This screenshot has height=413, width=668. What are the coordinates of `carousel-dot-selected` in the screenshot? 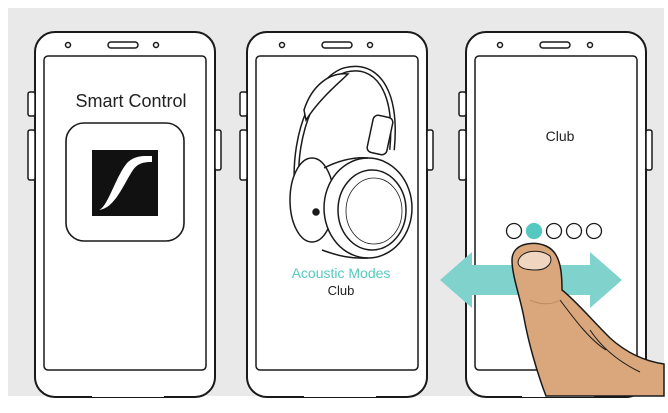 It's located at (534, 231).